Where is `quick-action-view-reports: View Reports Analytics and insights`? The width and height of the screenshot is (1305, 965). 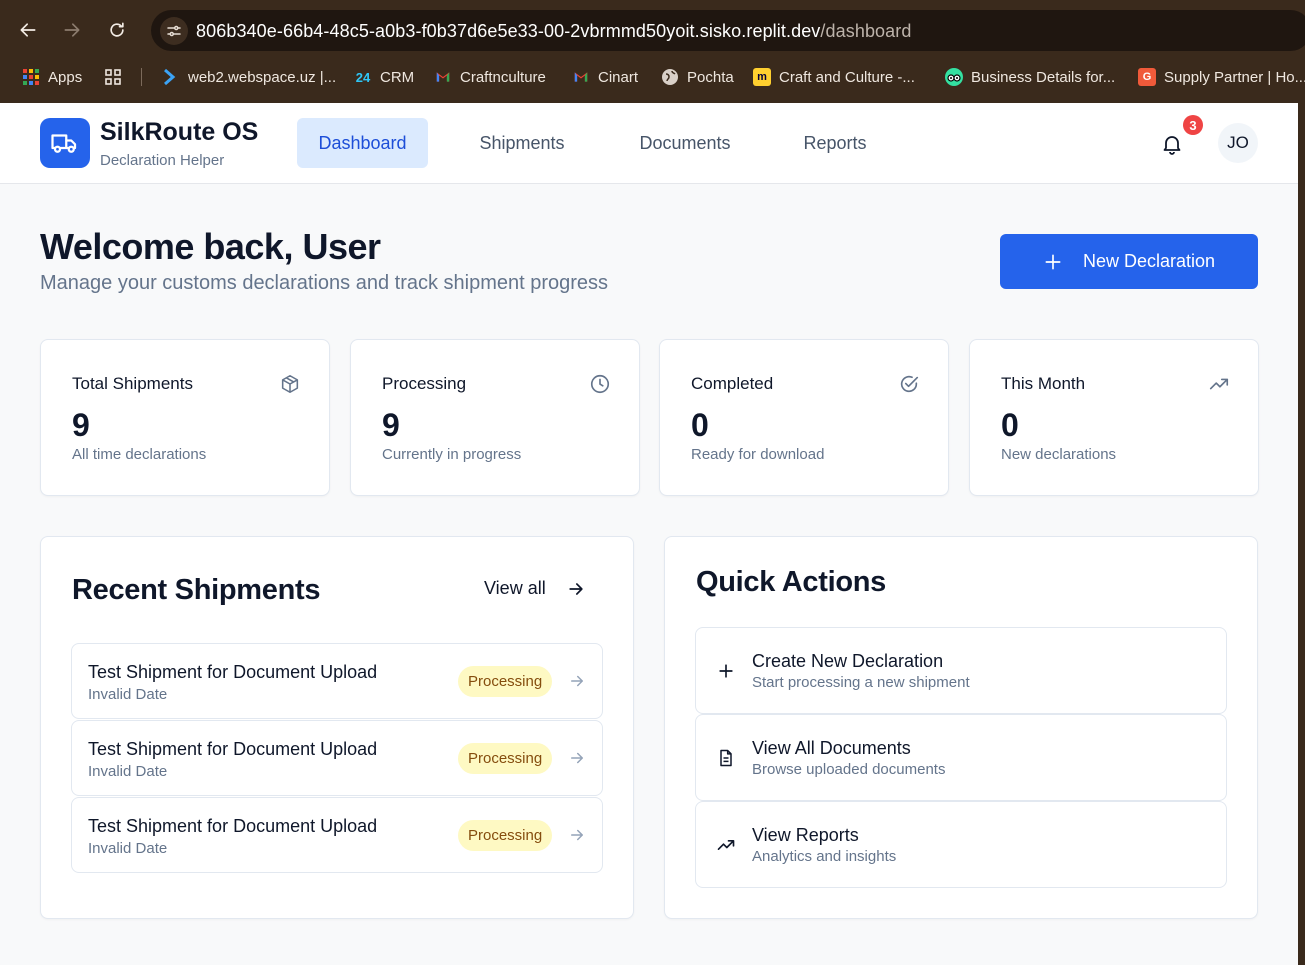
quick-action-view-reports: View Reports Analytics and insights is located at coordinates (961, 844).